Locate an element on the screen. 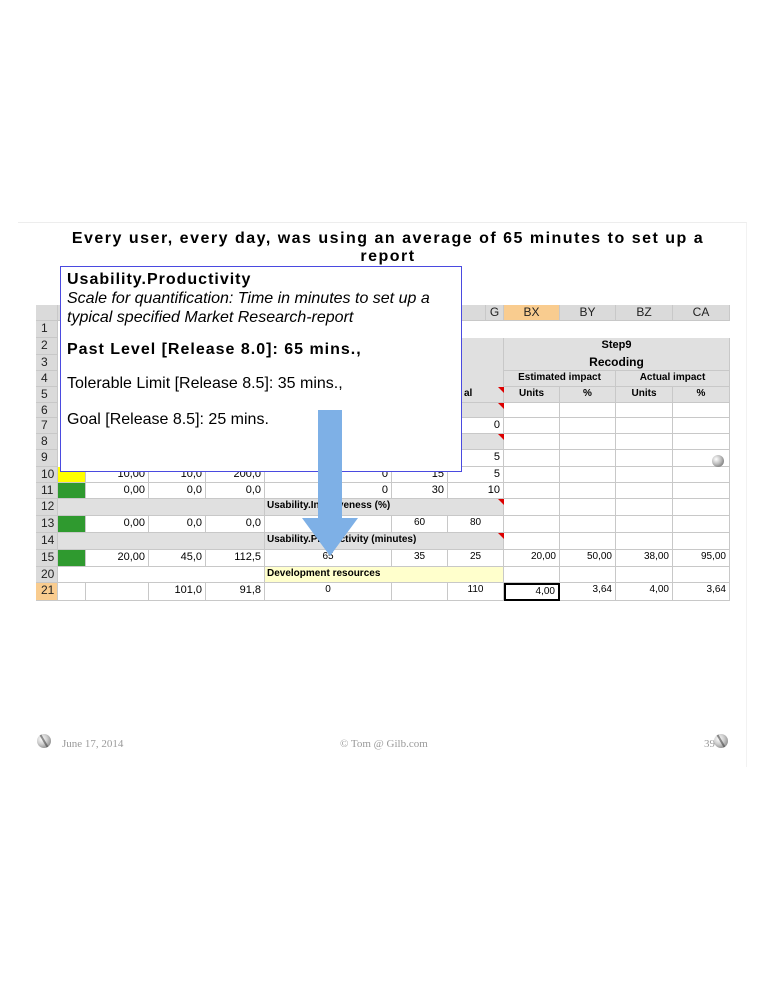  dev-resources-label: Development resources is located at coordinates (384, 575).